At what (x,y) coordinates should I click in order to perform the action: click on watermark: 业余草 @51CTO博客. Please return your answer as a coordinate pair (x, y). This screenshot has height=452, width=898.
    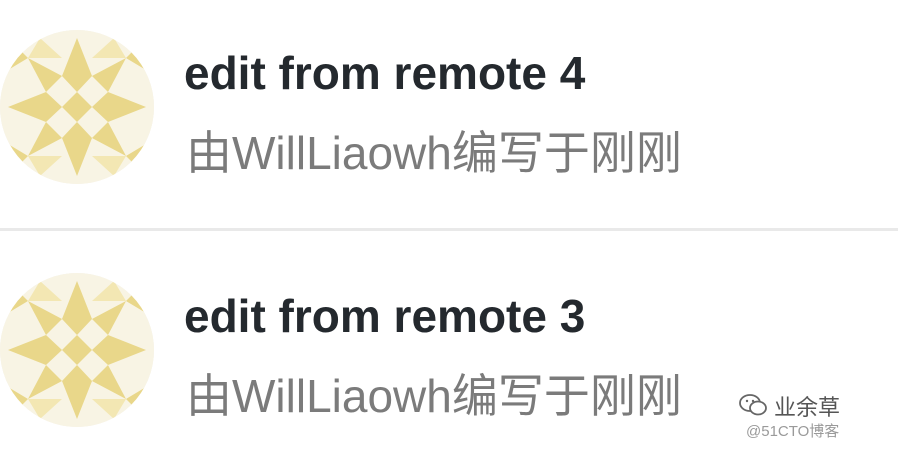
    Looking at the image, I should click on (813, 419).